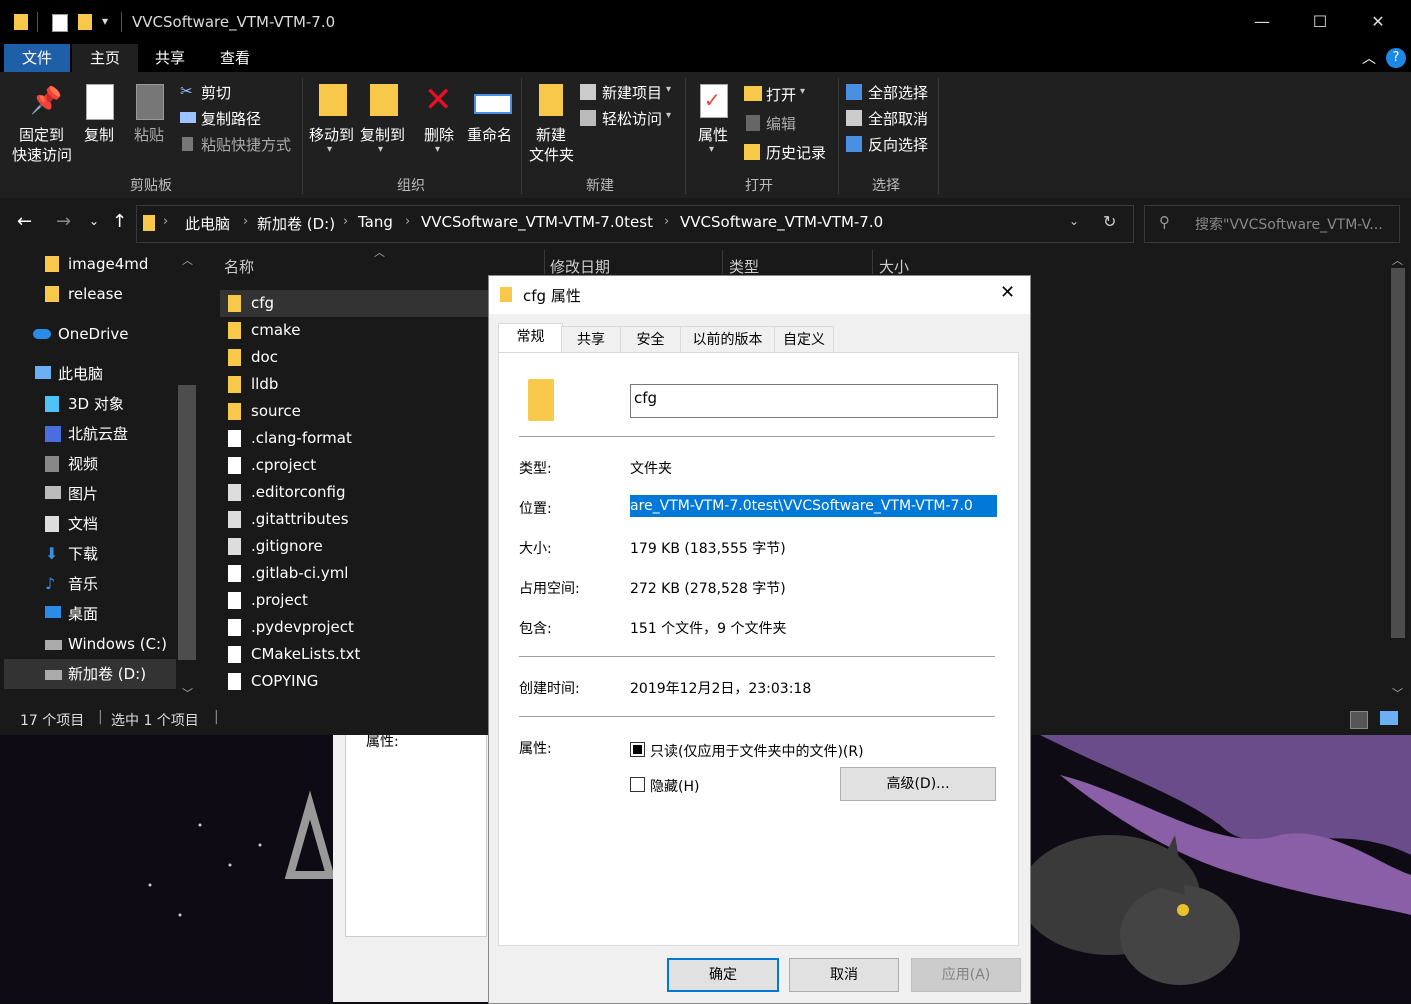 This screenshot has height=1004, width=1411. What do you see at coordinates (440, 124) in the screenshot?
I see `delete-button: ✕ 删除 ▾` at bounding box center [440, 124].